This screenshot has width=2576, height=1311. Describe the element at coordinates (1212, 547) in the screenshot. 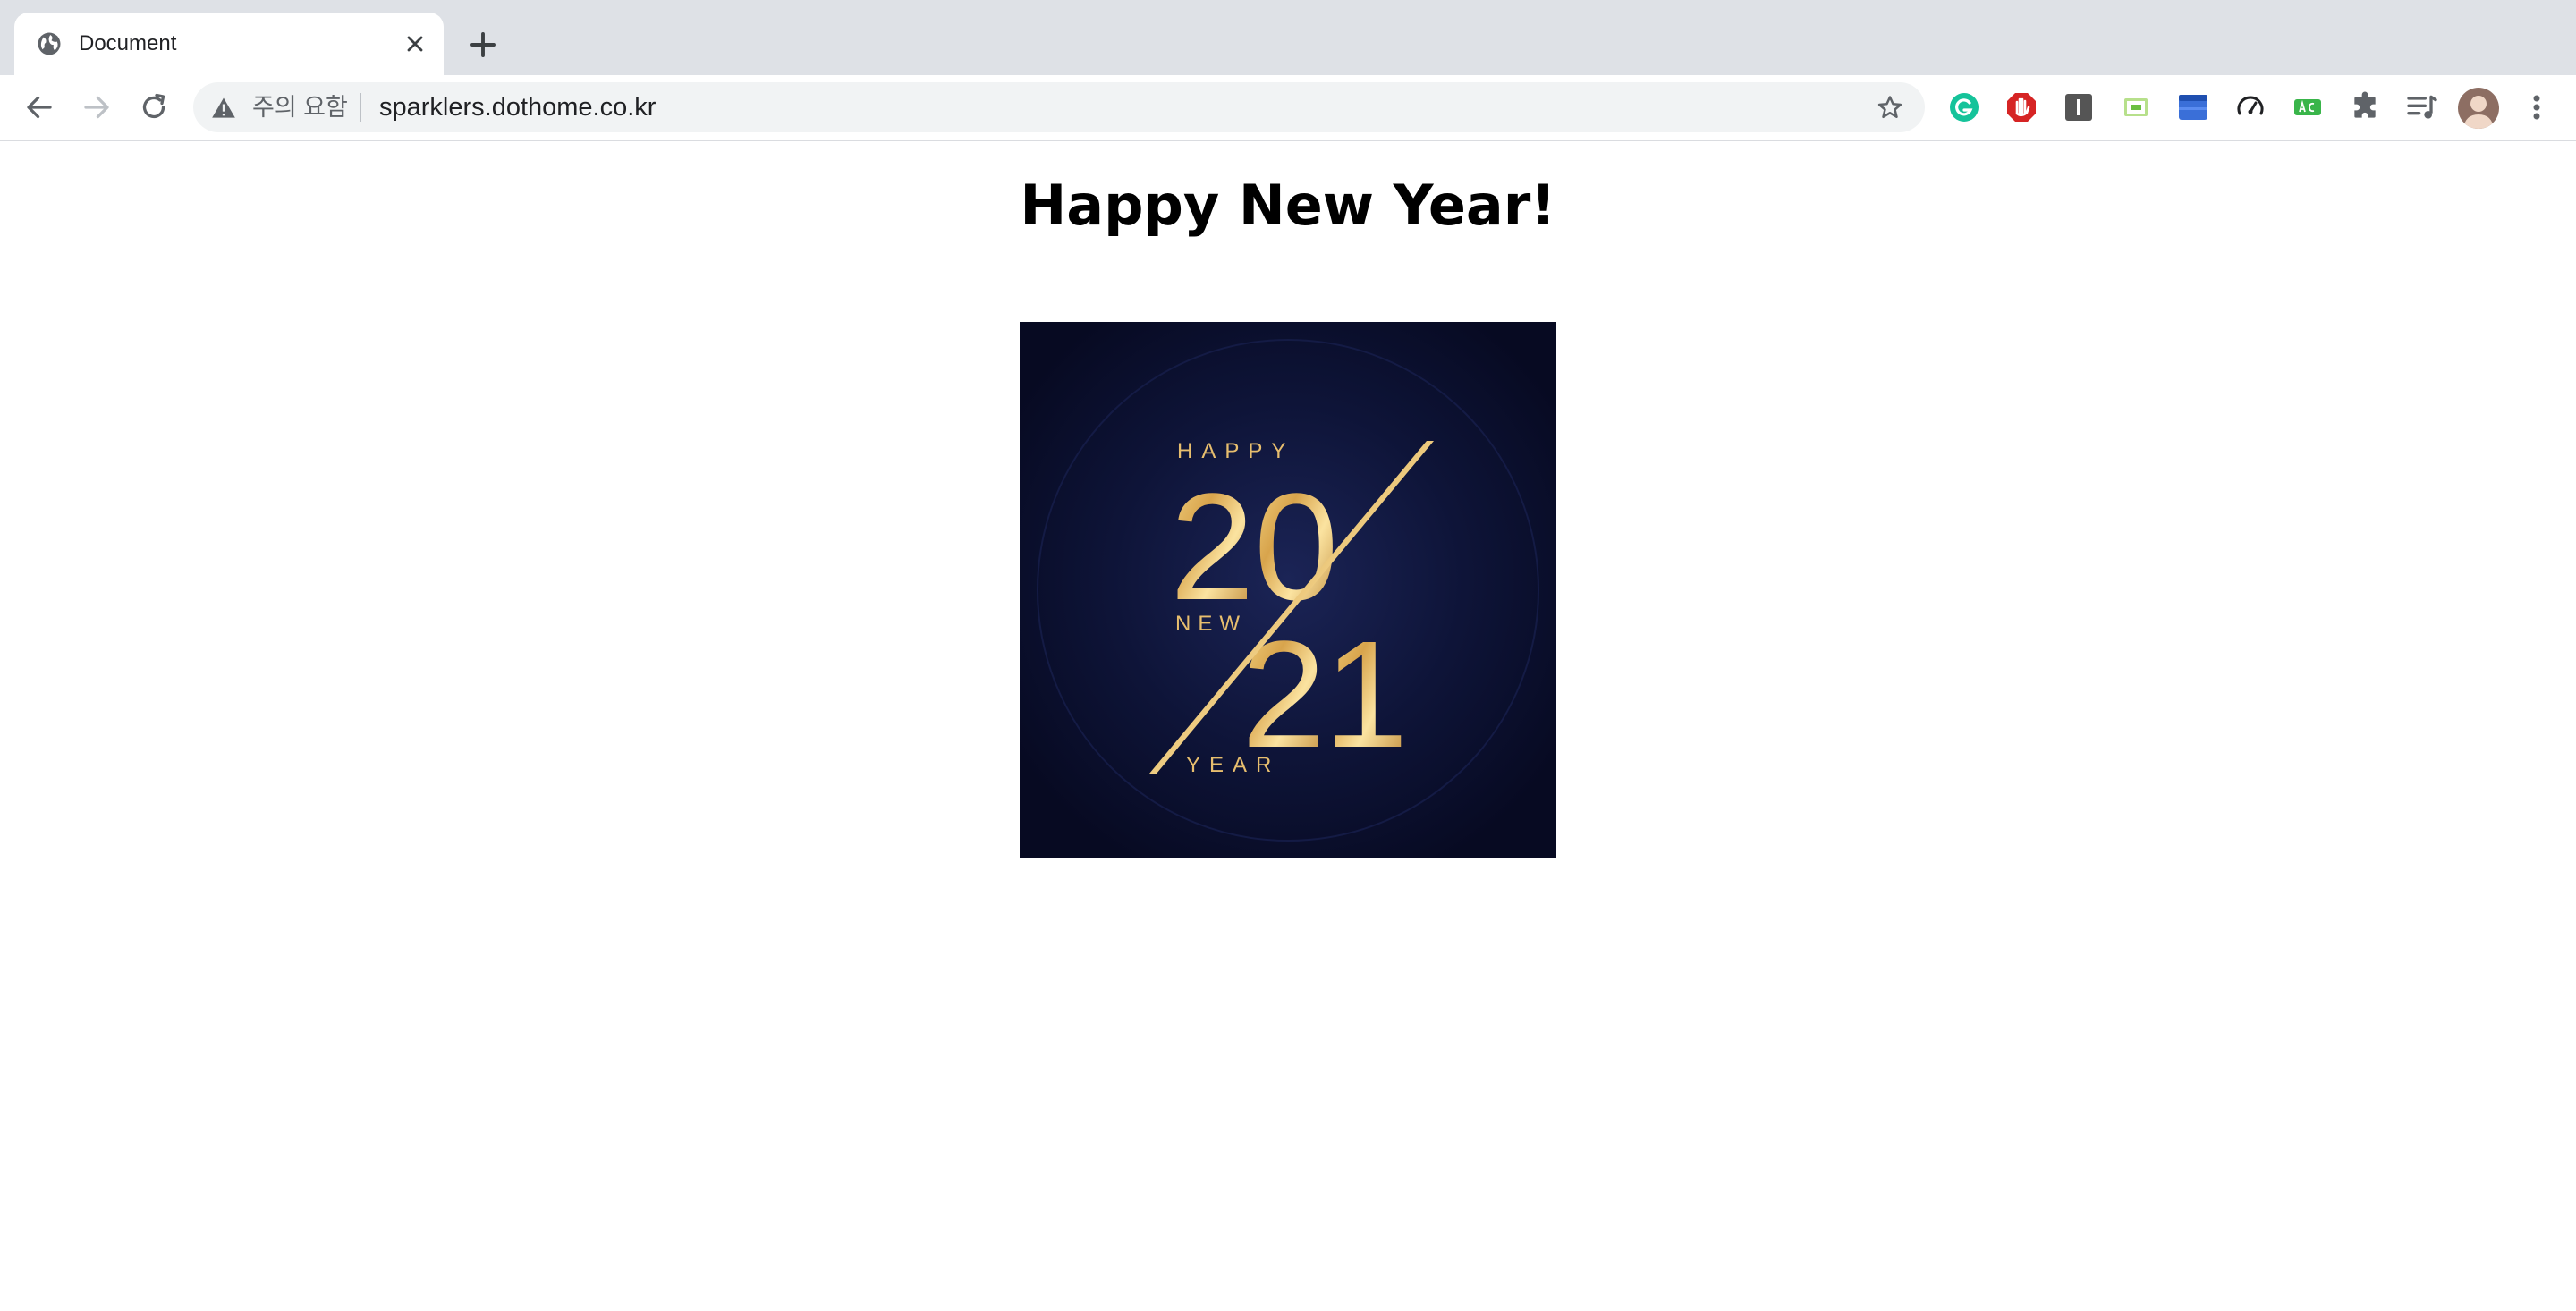

I see `image-digit-2-top: 2` at that location.